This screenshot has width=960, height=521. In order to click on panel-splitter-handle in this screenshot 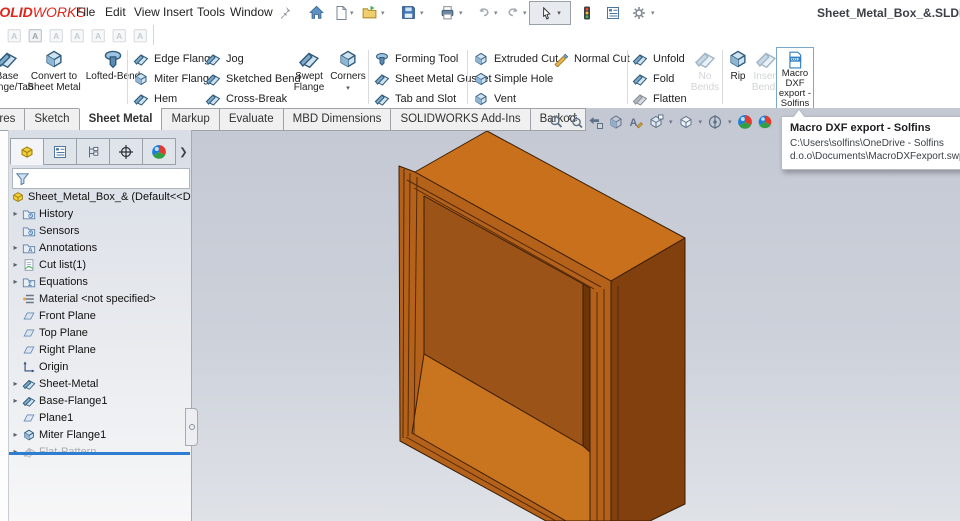, I will do `click(191, 427)`.